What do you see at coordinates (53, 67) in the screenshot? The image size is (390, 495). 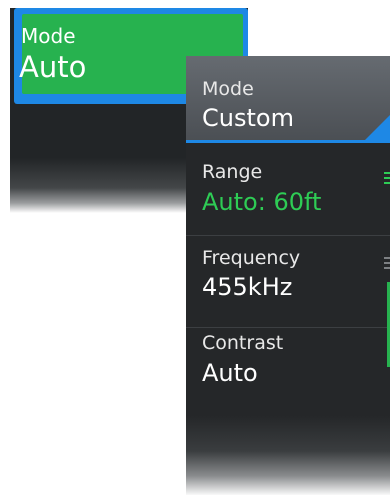 I see `mode-value: Auto` at bounding box center [53, 67].